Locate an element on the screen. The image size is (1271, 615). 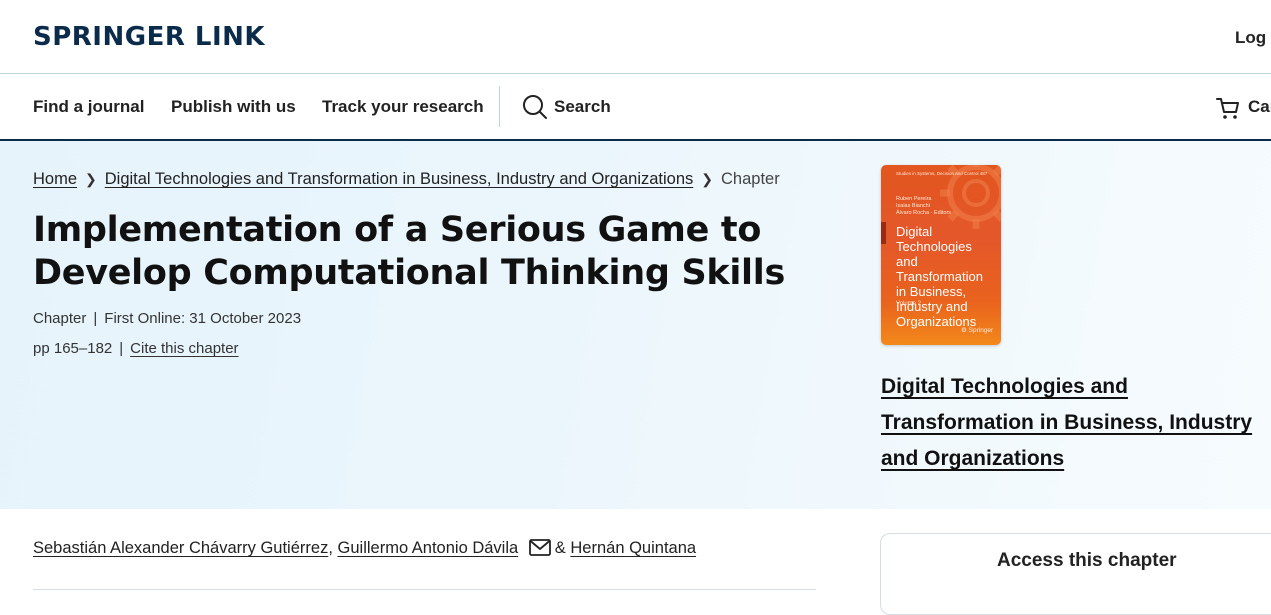
author-link: Hernán Quintana is located at coordinates (633, 548).